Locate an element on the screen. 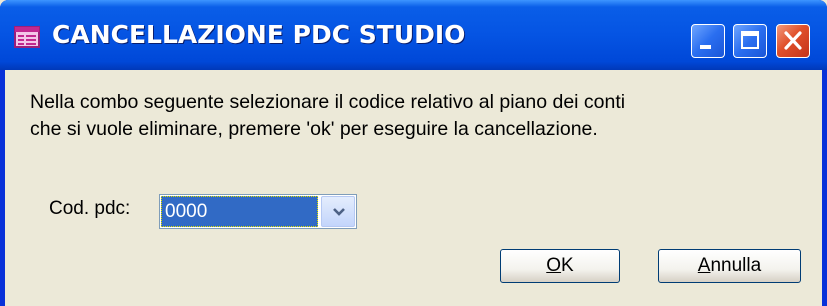 This screenshot has height=306, width=827. maximize-icon is located at coordinates (750, 41).